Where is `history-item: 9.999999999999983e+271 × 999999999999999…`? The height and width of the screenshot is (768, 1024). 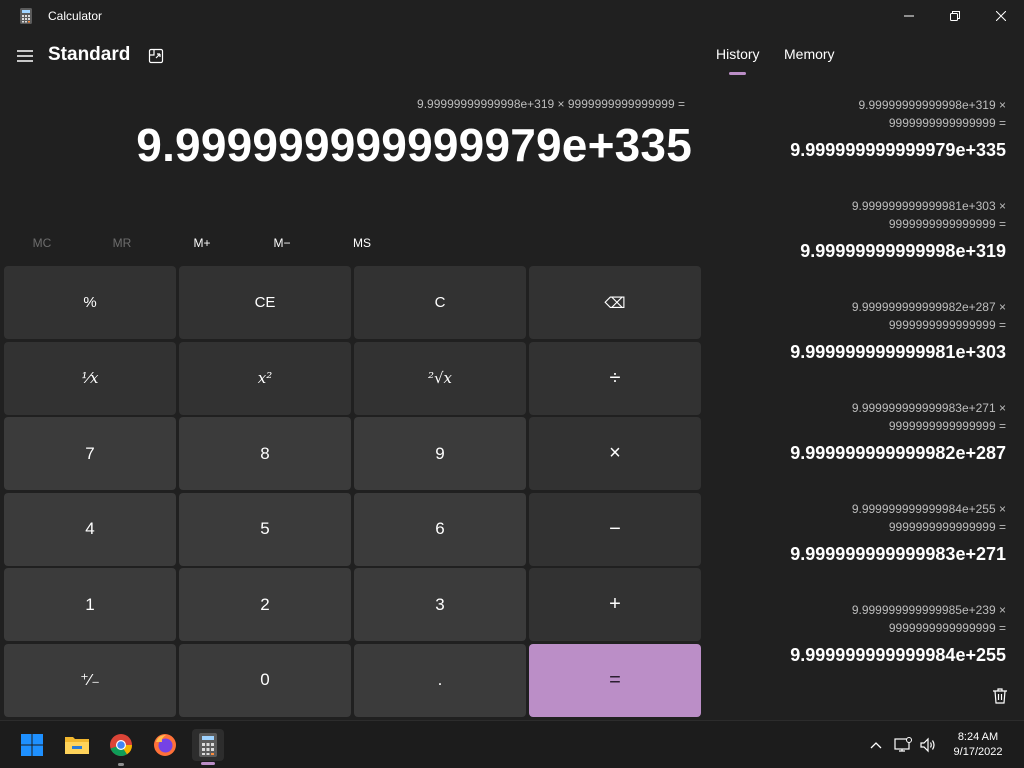 history-item: 9.999999999999983e+271 × 999999999999999… is located at coordinates (861, 431).